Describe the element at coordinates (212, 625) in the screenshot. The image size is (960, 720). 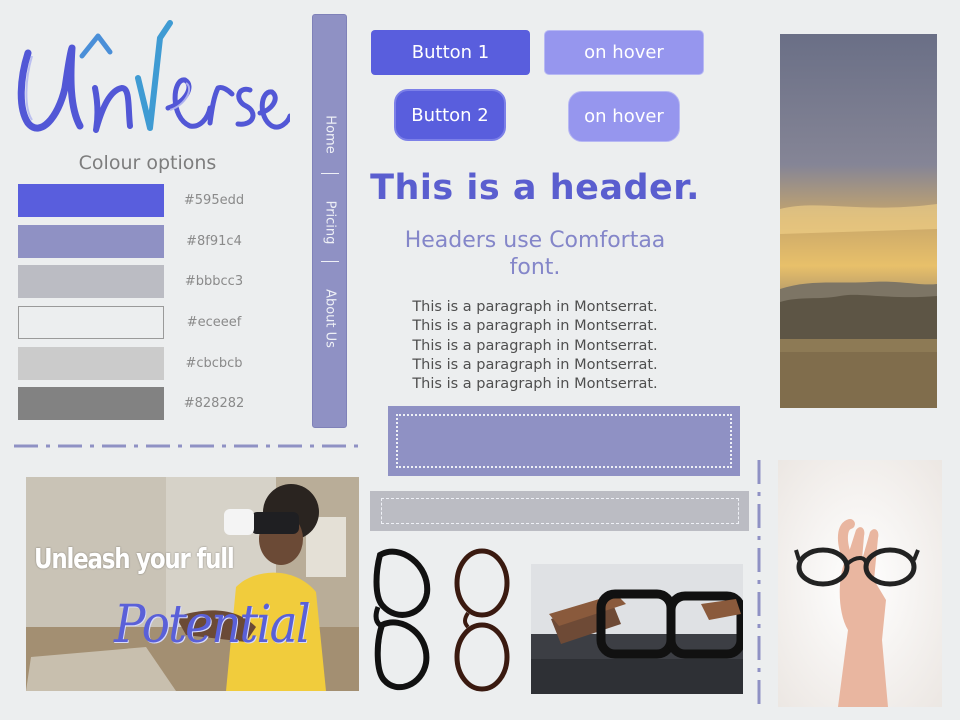
I see `banner-line-2: Potential` at that location.